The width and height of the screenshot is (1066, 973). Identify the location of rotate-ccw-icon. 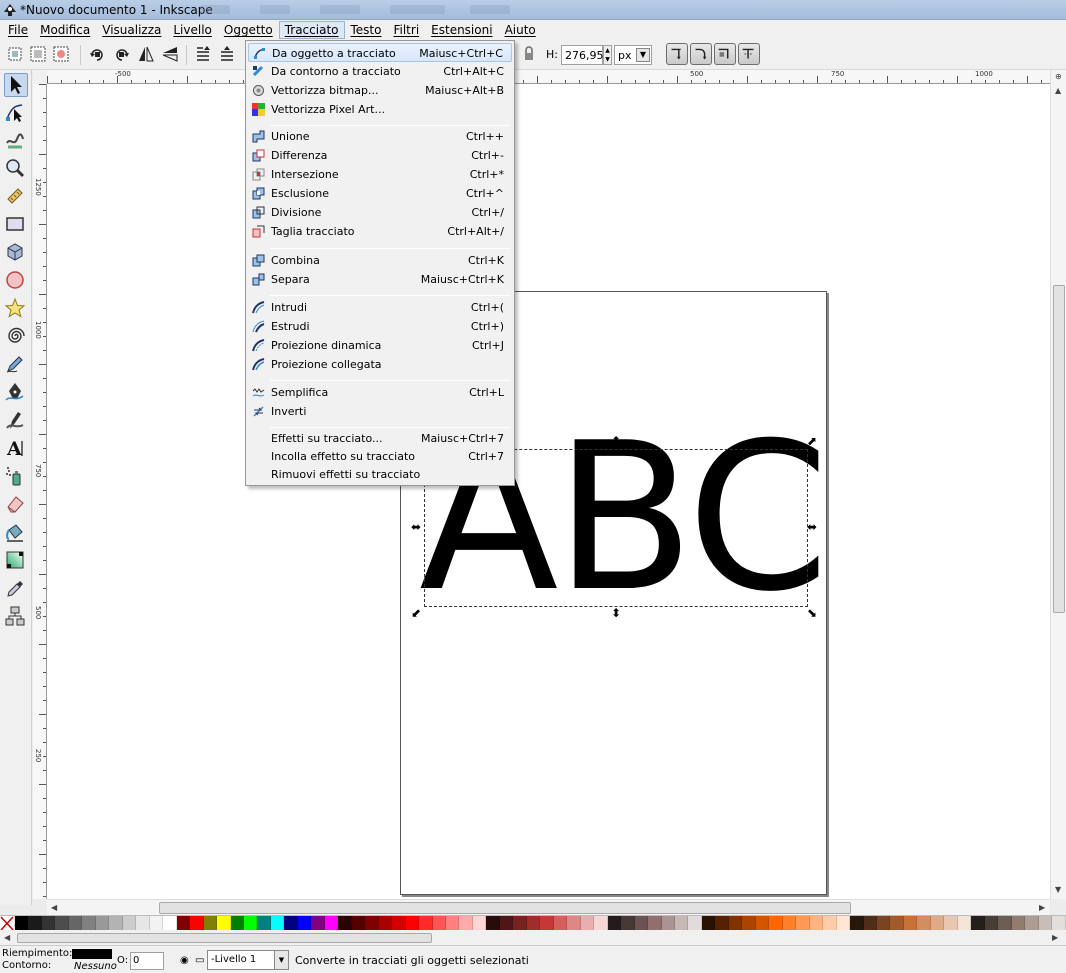
(97, 54).